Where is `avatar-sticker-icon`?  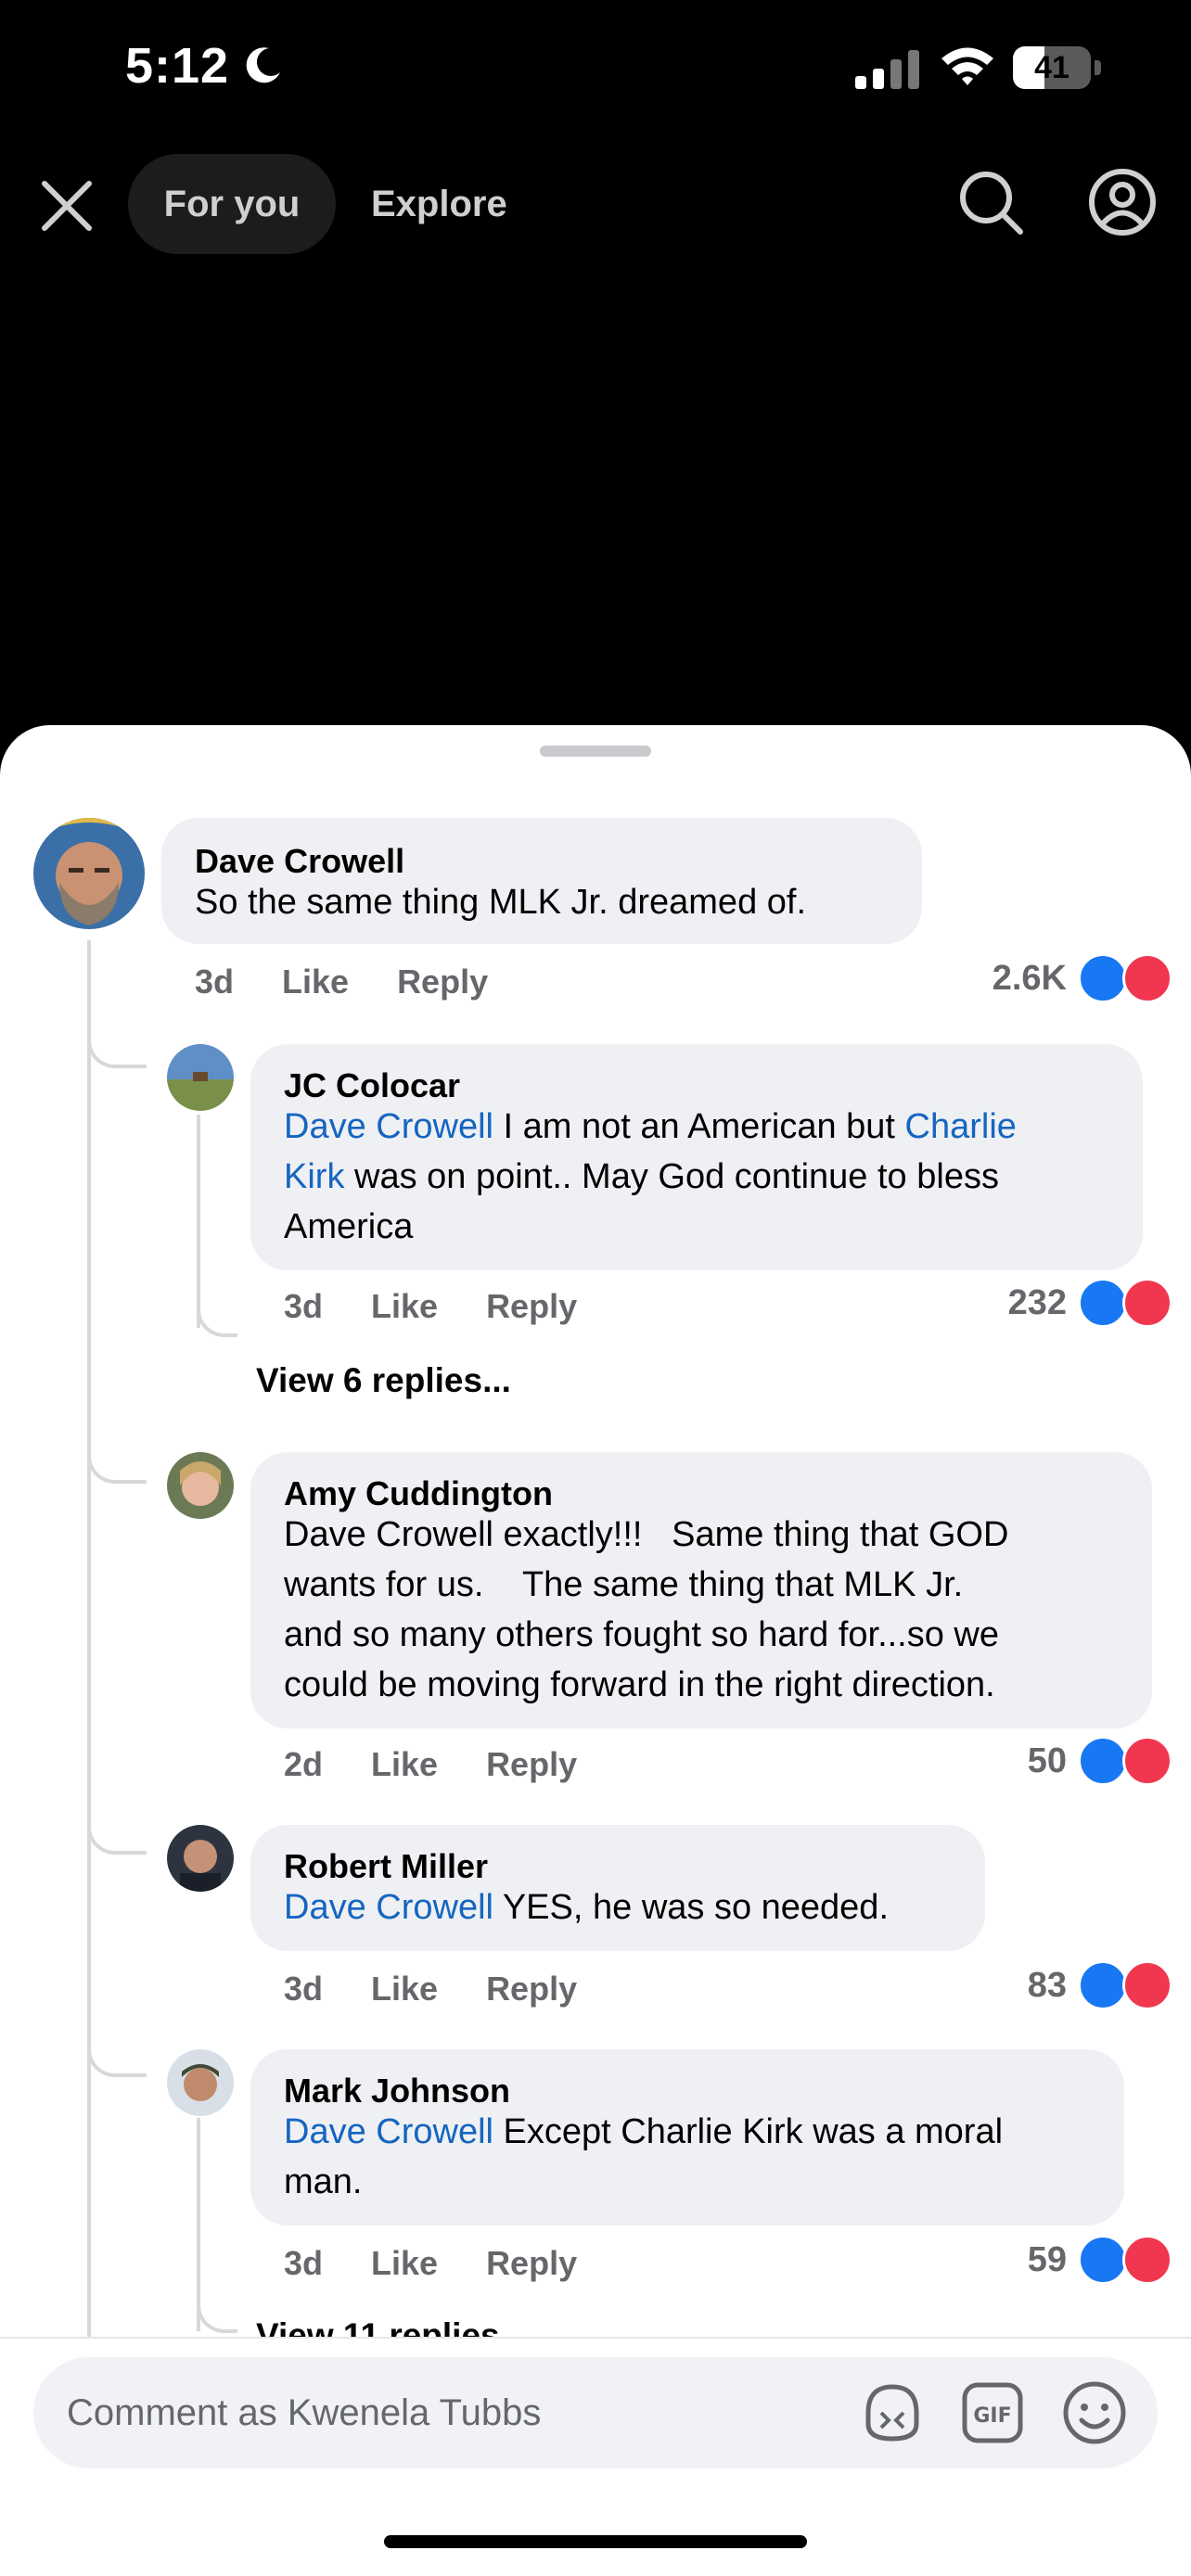
avatar-sticker-icon is located at coordinates (892, 2412).